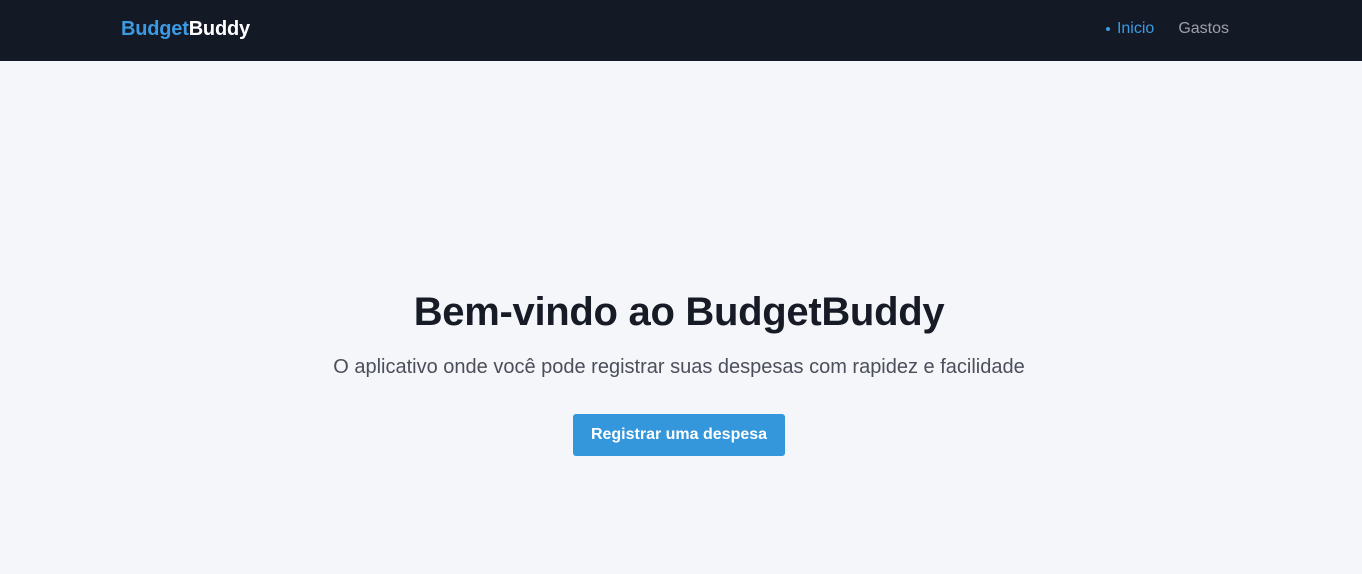 This screenshot has height=574, width=1362. I want to click on nav-link-label: Inicio, so click(1135, 28).